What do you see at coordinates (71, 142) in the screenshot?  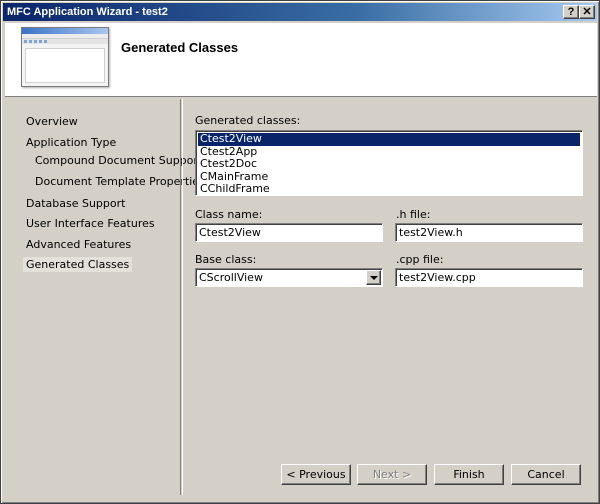 I see `sidebar-item-application-type: Application Type` at bounding box center [71, 142].